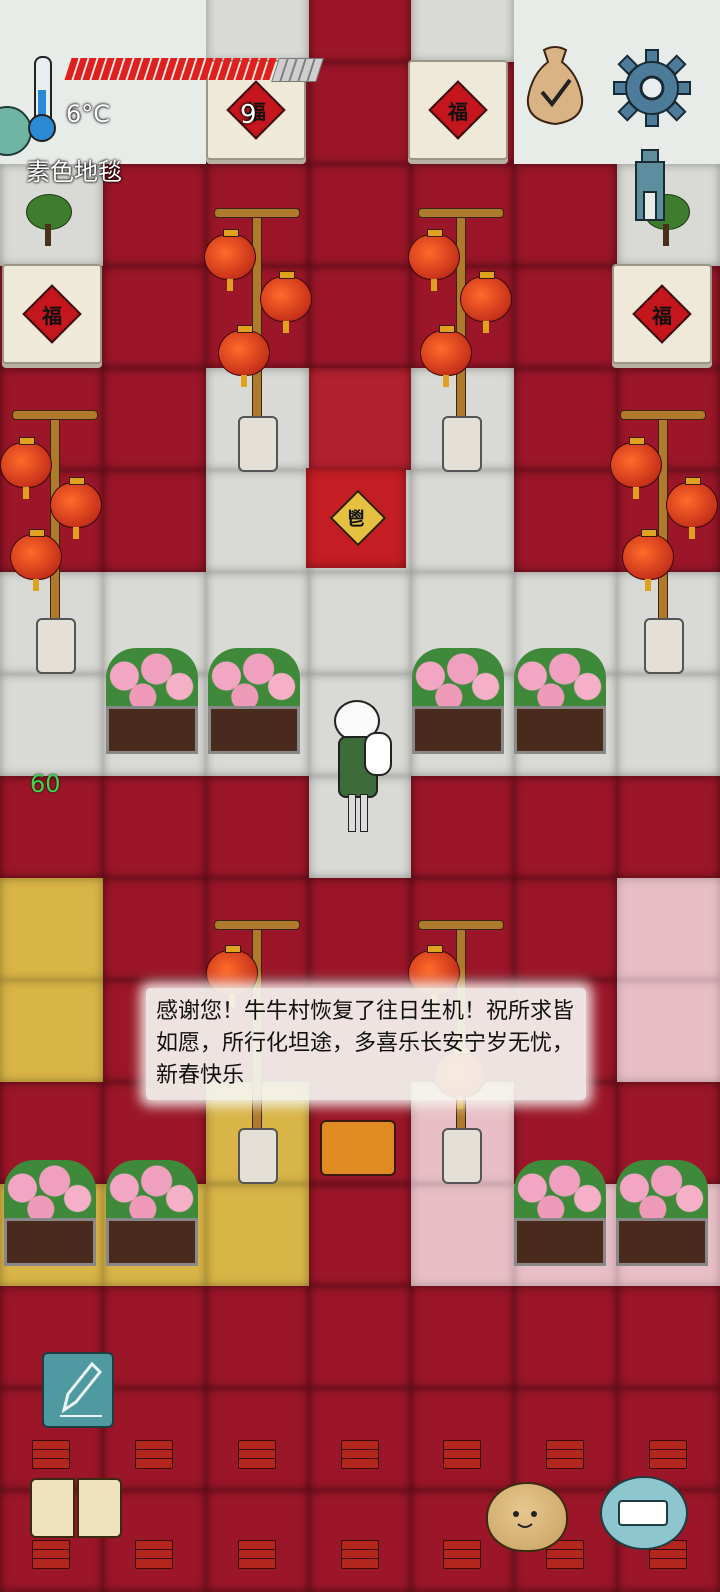 Image resolution: width=720 pixels, height=1592 pixels. I want to click on tree-trunk, so click(48, 235).